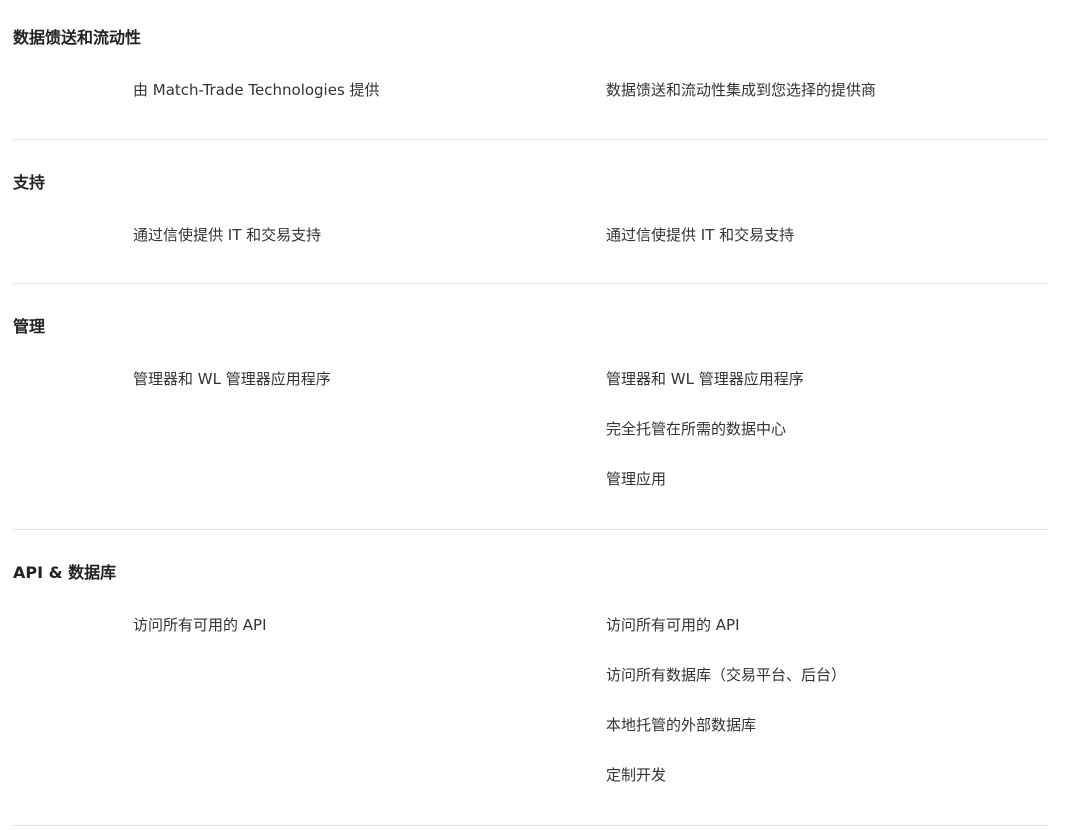 Image resolution: width=1068 pixels, height=830 pixels. I want to click on left-column: 由 Match-Trade Technologies 提供, so click(256, 105).